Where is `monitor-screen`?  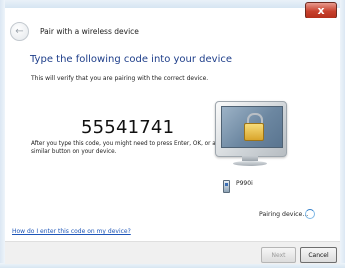 monitor-screen is located at coordinates (252, 127).